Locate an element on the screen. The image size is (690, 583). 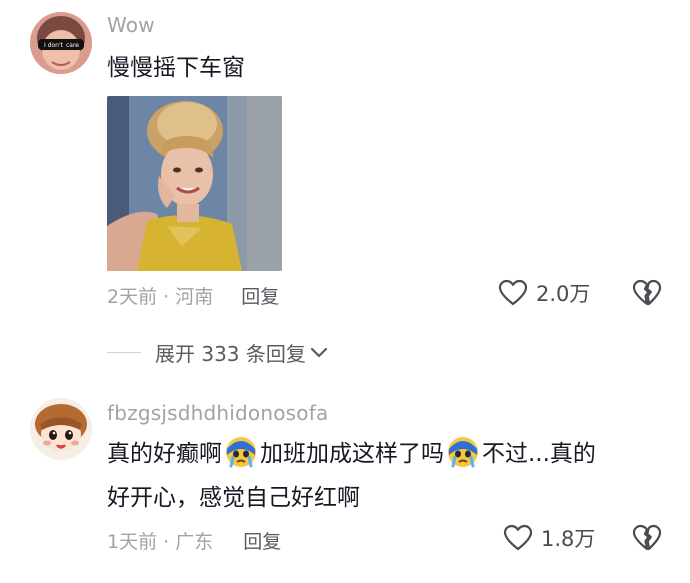
comment-text-segment: 不过...真的 is located at coordinates (539, 454).